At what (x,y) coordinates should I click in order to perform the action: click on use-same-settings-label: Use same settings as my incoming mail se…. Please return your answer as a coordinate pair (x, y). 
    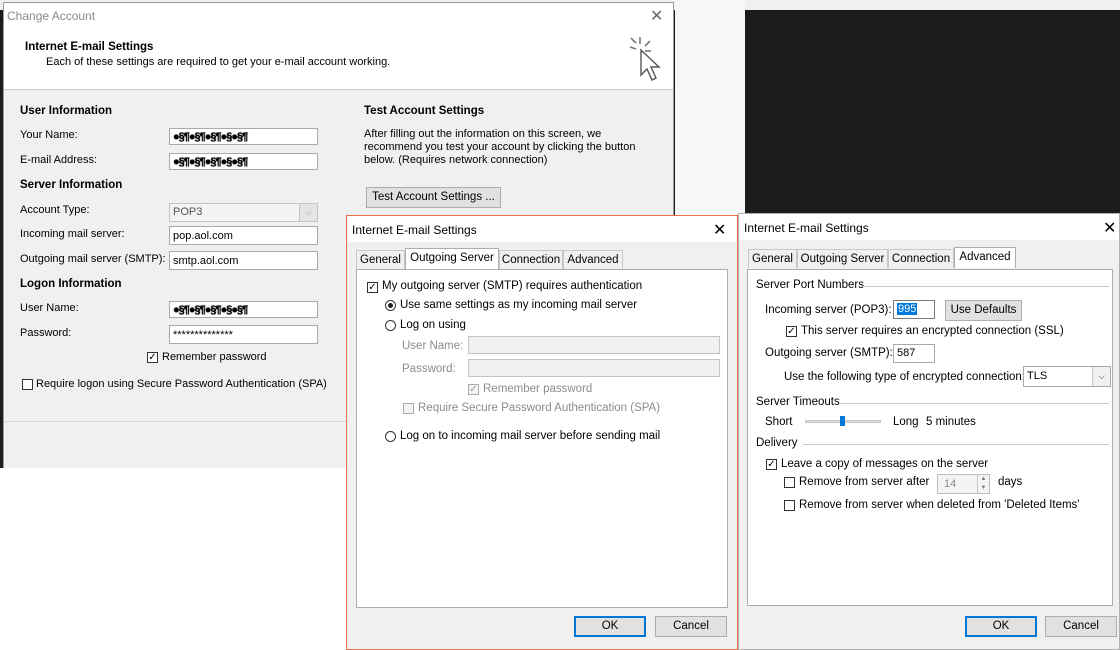
    Looking at the image, I should click on (519, 305).